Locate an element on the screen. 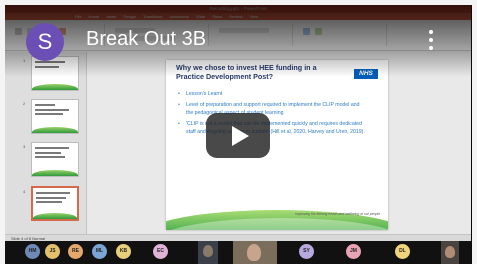 The width and height of the screenshot is (477, 264). participant-avatar: ML is located at coordinates (99, 251).